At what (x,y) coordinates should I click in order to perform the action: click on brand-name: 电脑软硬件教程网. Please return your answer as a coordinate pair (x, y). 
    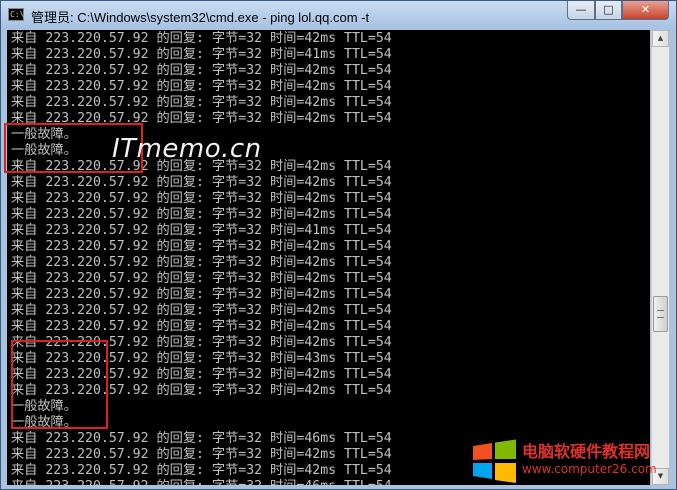
    Looking at the image, I should click on (586, 451).